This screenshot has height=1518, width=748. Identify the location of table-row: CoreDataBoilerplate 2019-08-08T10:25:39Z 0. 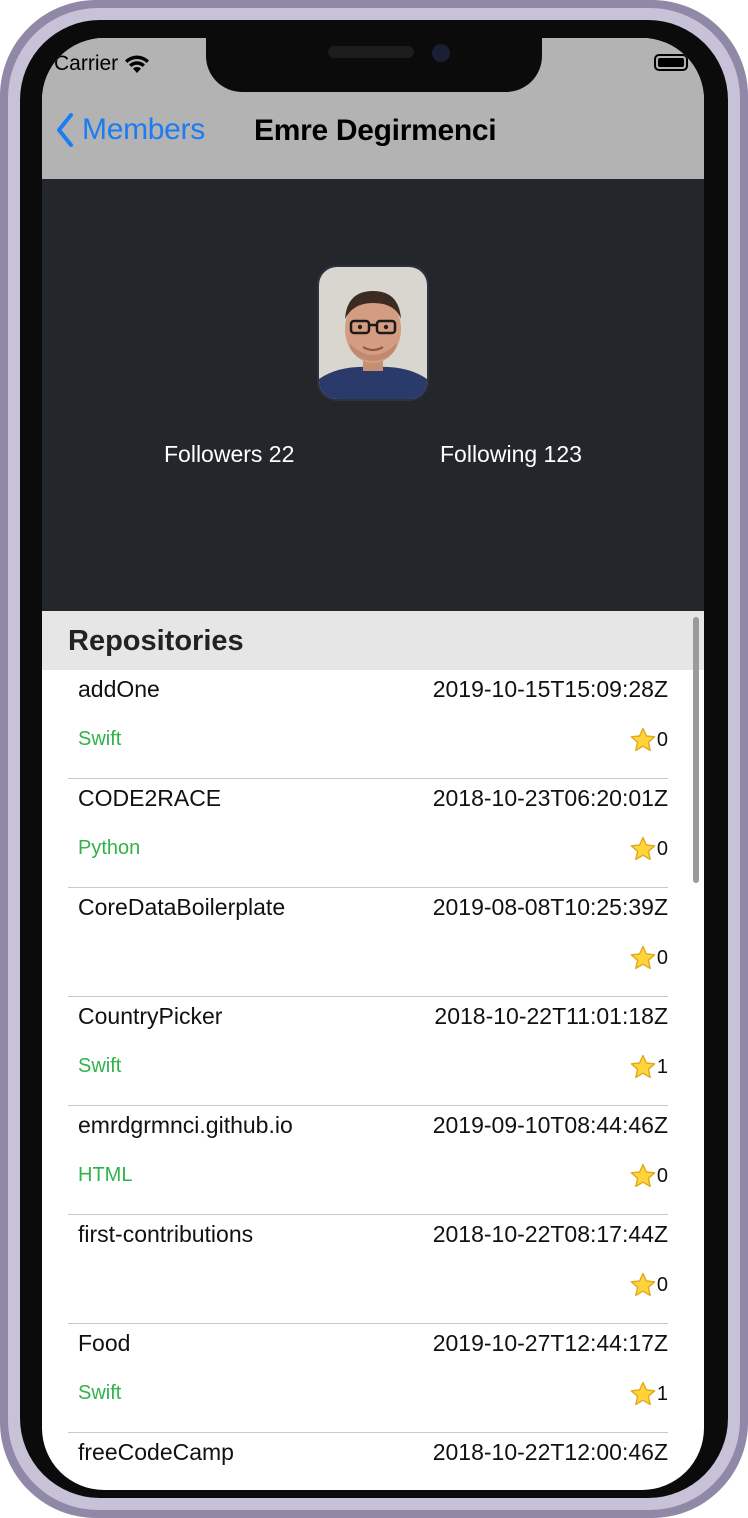
(368, 942).